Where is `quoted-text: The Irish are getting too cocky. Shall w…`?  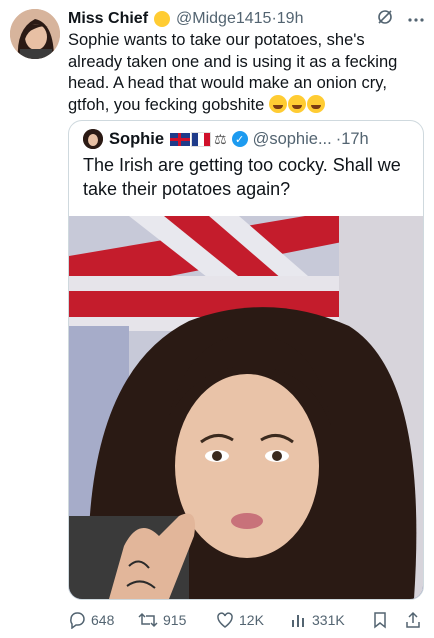
quoted-text: The Irish are getting too cocky. Shall w… is located at coordinates (242, 177).